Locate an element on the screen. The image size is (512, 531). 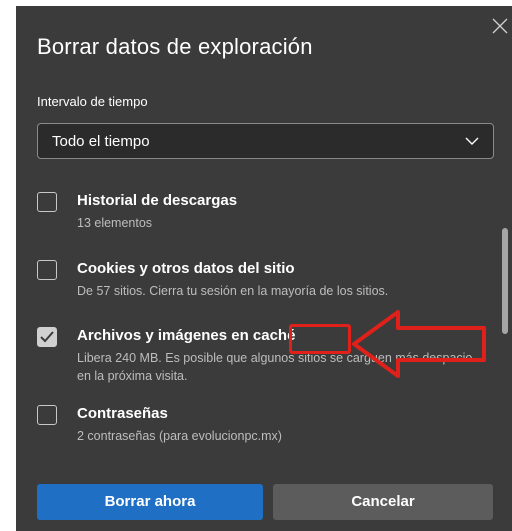
annotation-highlight-box is located at coordinates (320, 339).